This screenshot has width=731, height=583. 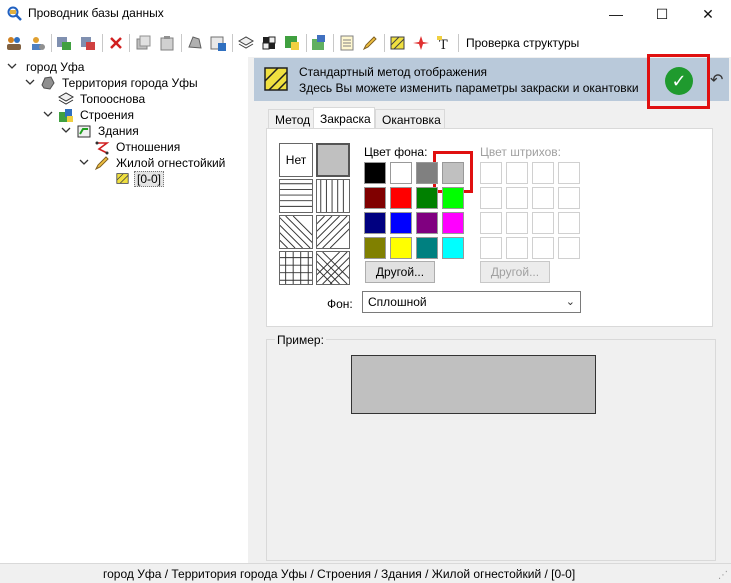 I want to click on star-marker-icon, so click(x=421, y=43).